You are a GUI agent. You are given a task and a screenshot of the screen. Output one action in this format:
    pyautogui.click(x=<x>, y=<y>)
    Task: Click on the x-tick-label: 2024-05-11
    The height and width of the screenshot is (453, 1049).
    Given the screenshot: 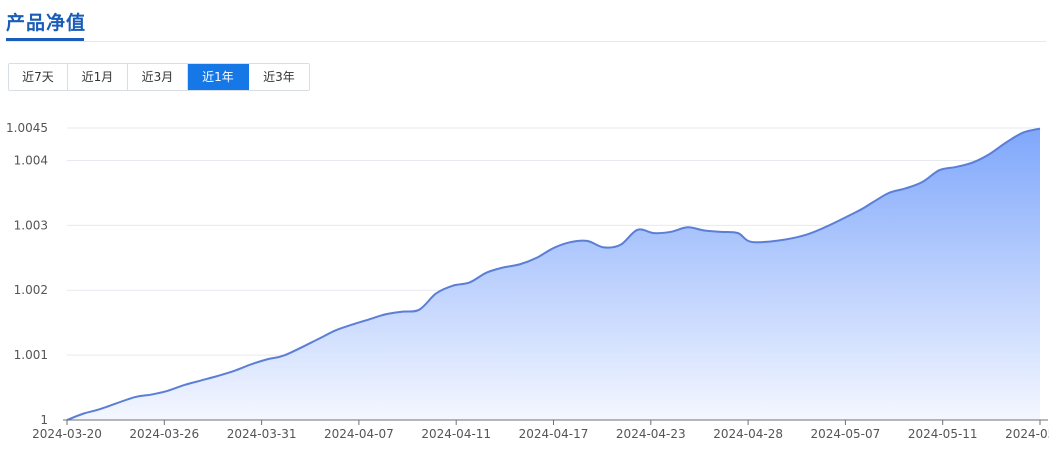 What is the action you would take?
    pyautogui.click(x=943, y=434)
    